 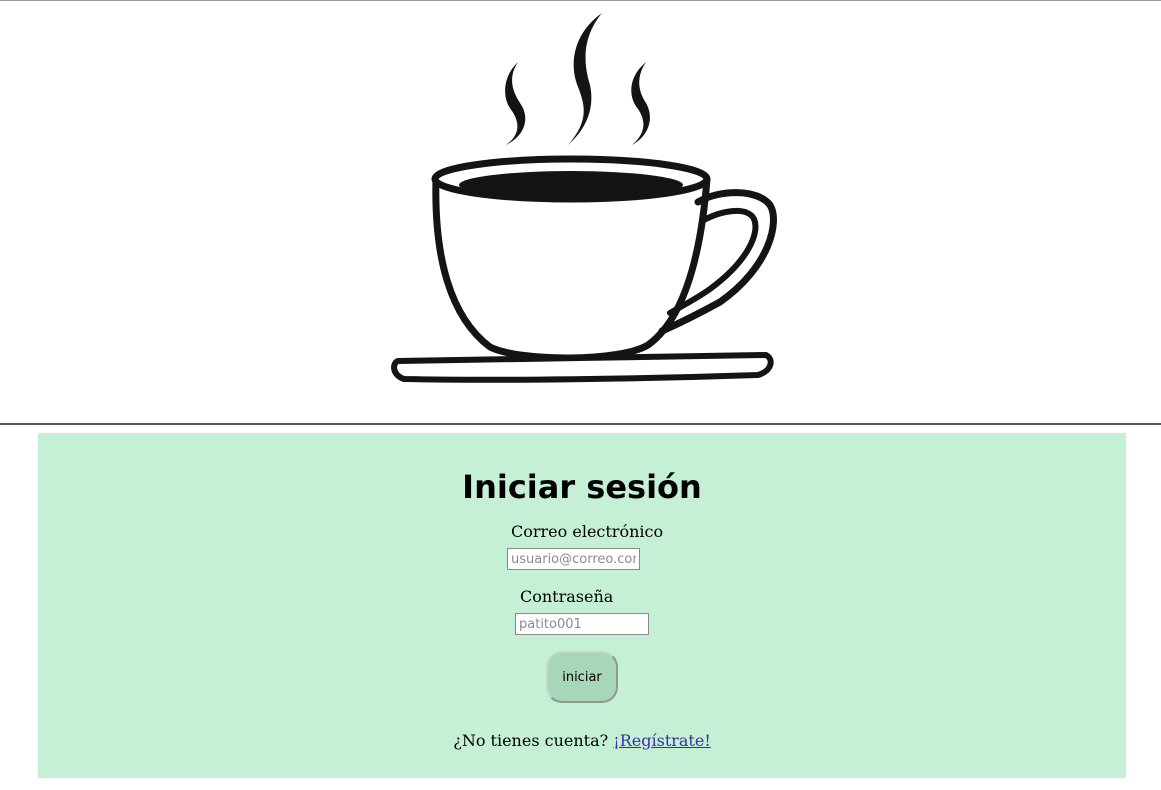 I want to click on page-title: Iniciar sesión, so click(x=582, y=487).